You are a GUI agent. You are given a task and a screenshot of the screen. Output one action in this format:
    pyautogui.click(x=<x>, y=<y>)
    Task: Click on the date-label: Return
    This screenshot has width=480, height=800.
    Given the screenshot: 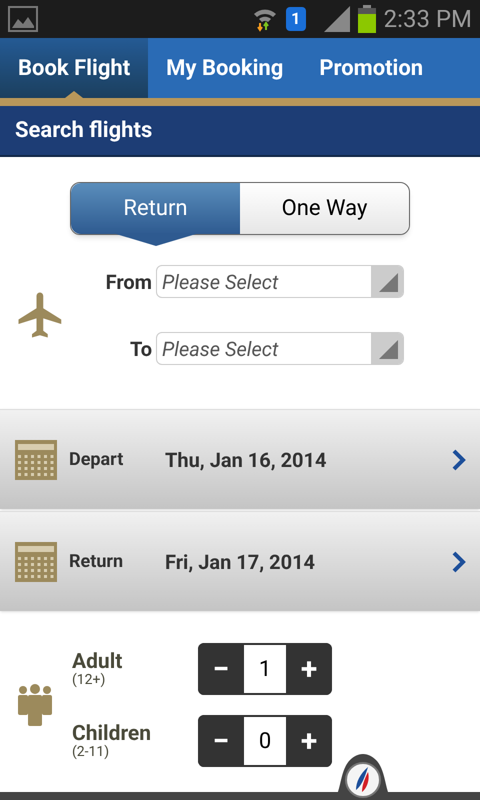 What is the action you would take?
    pyautogui.click(x=96, y=562)
    